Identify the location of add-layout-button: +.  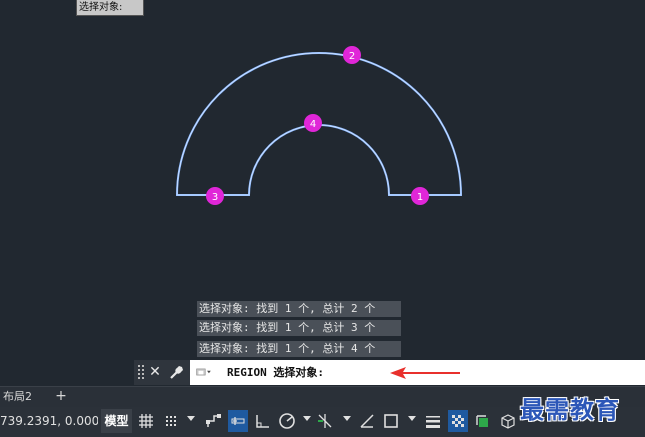
(61, 396).